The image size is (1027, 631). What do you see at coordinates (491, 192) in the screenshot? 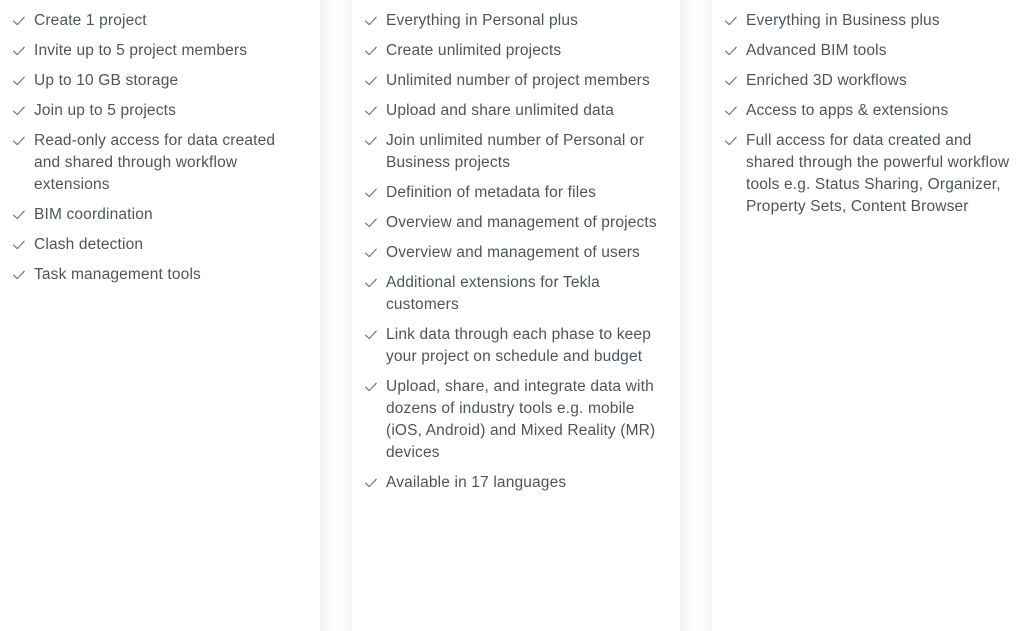
I see `feature-label: Definition of metadata for files` at bounding box center [491, 192].